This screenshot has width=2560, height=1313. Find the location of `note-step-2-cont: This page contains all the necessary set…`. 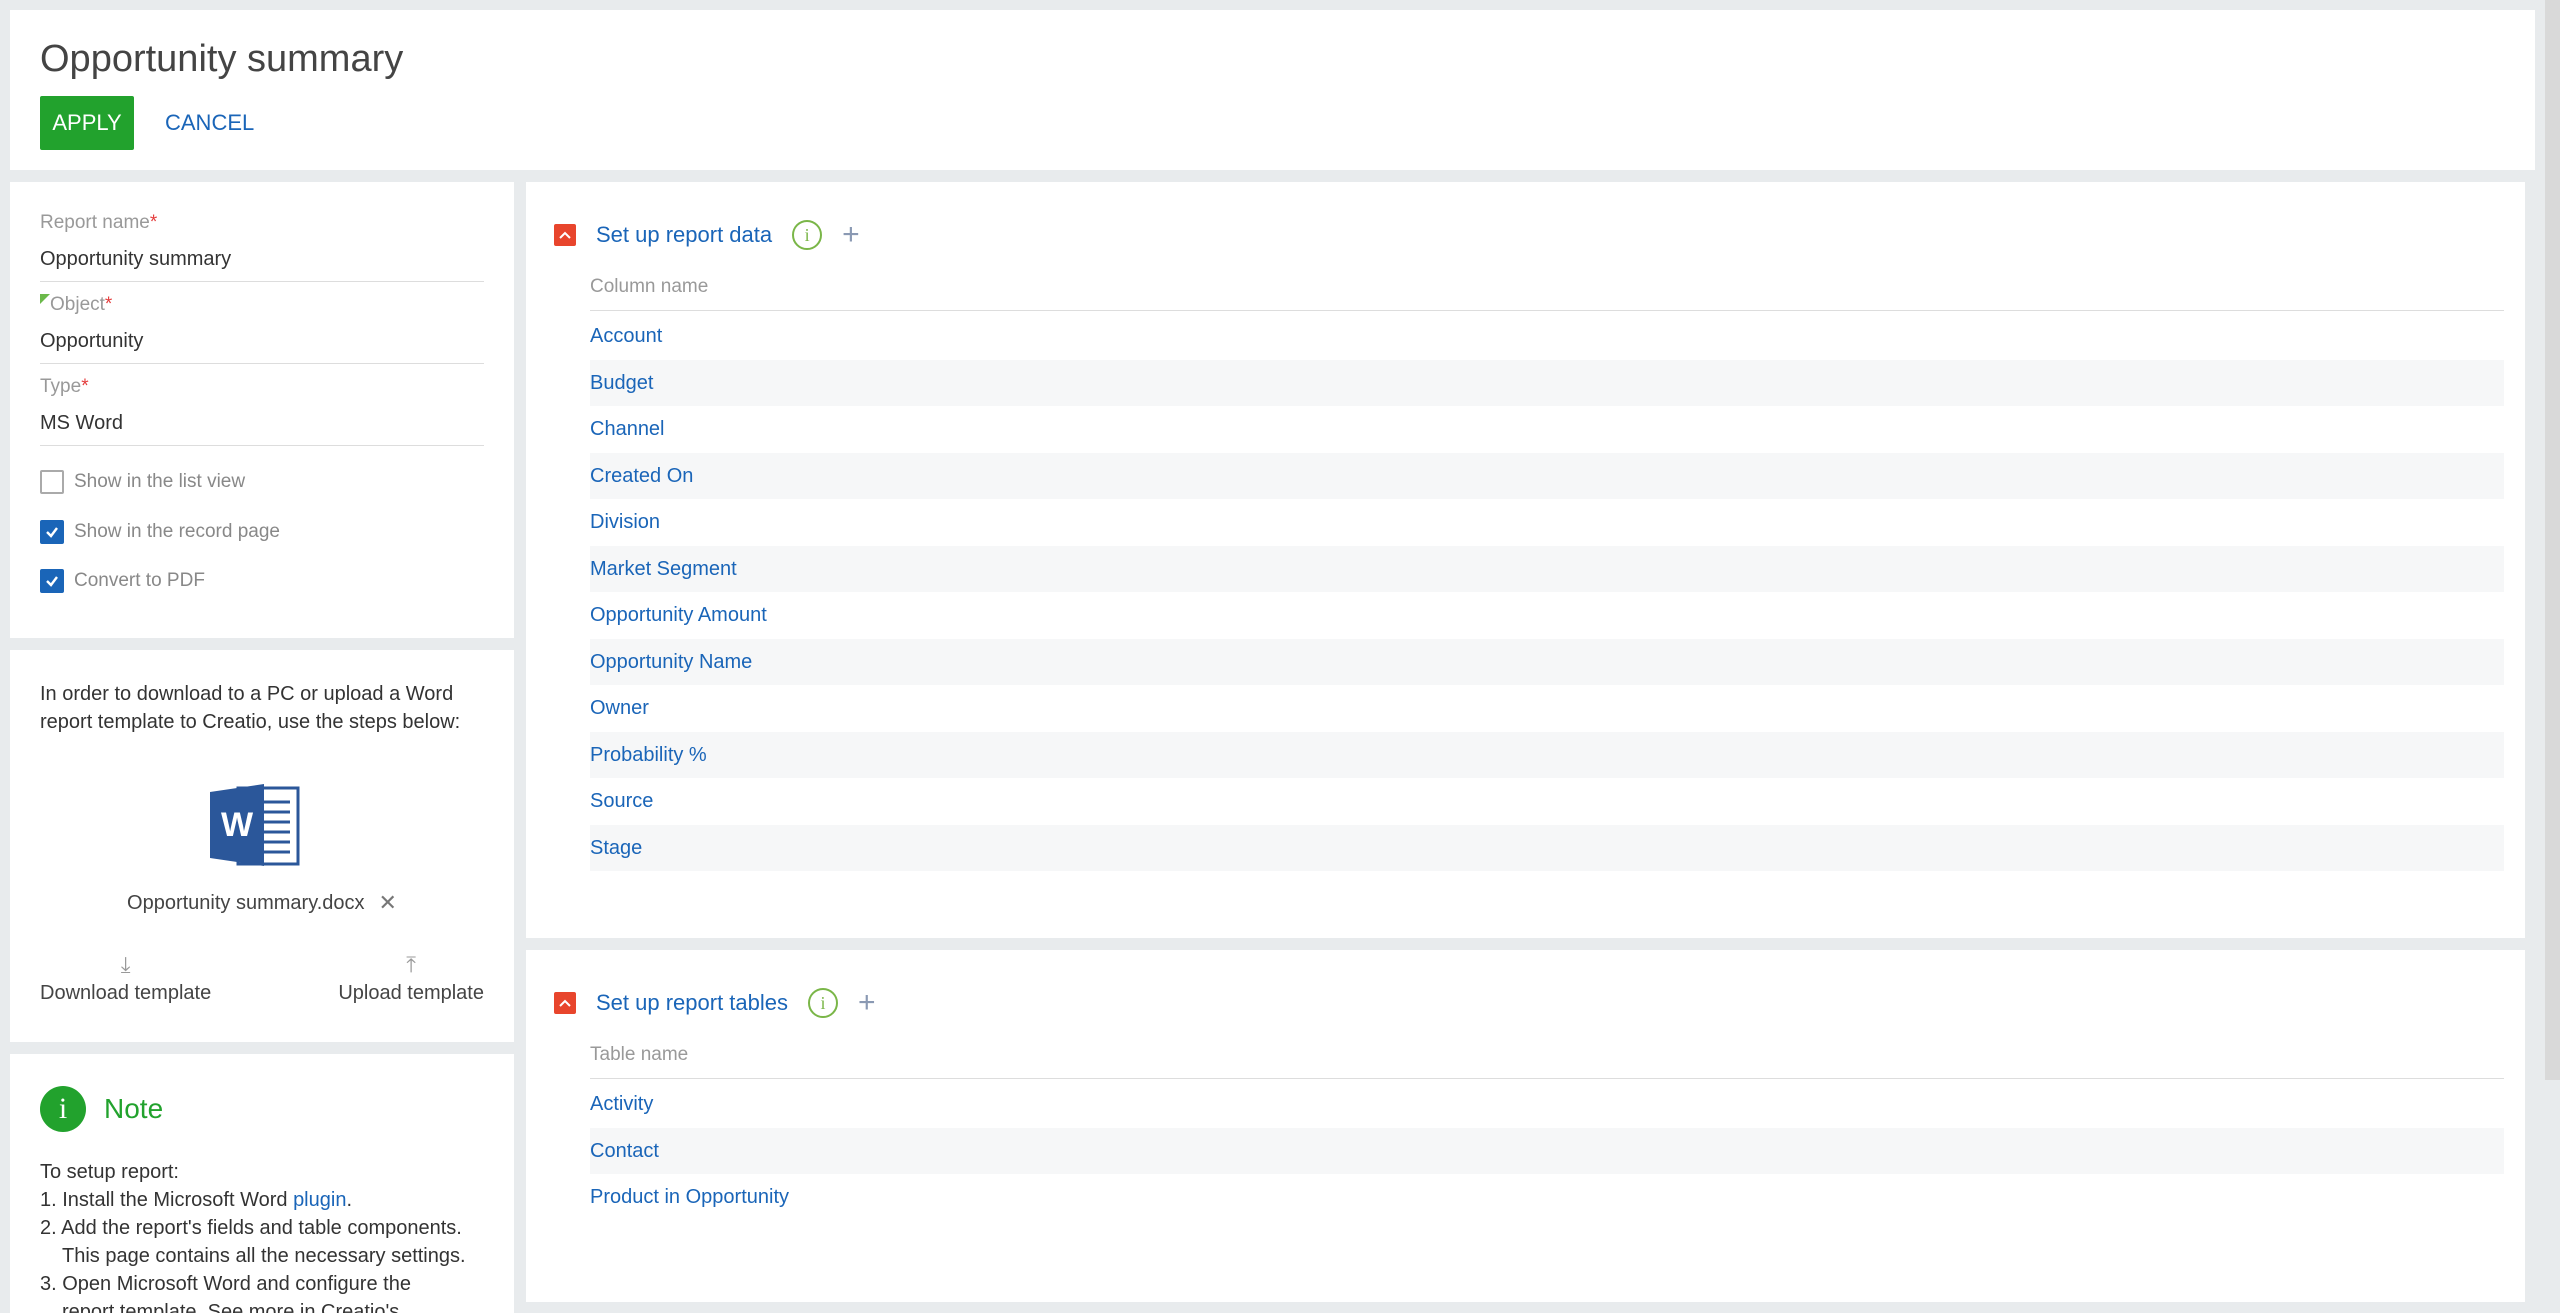

note-step-2-cont: This page contains all the necessary set… is located at coordinates (264, 1256).